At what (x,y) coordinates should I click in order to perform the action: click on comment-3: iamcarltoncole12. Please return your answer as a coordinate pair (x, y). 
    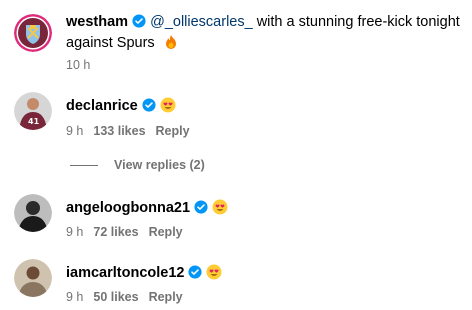
    Looking at the image, I should click on (144, 272).